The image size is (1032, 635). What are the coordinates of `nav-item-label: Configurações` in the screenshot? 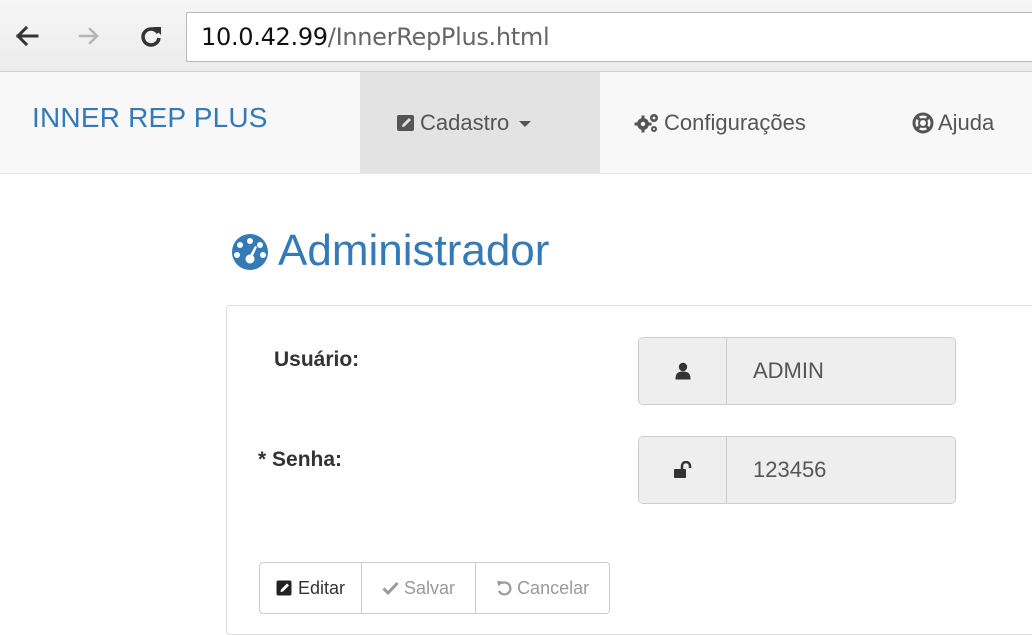 It's located at (735, 122).